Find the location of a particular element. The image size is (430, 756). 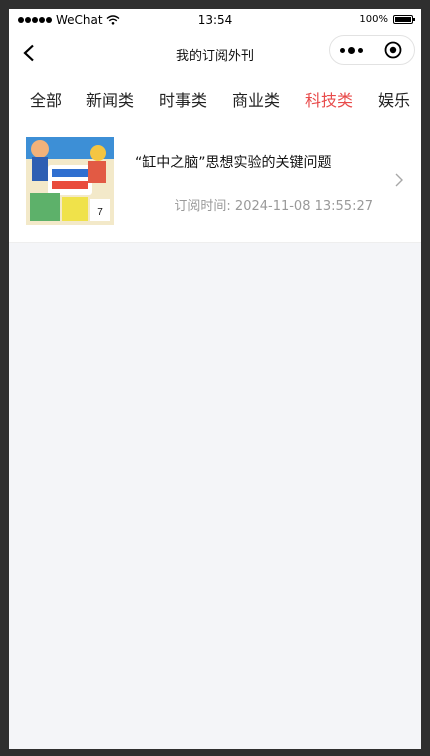

status-bar: WeChat 13:54 100% is located at coordinates (215, 21).